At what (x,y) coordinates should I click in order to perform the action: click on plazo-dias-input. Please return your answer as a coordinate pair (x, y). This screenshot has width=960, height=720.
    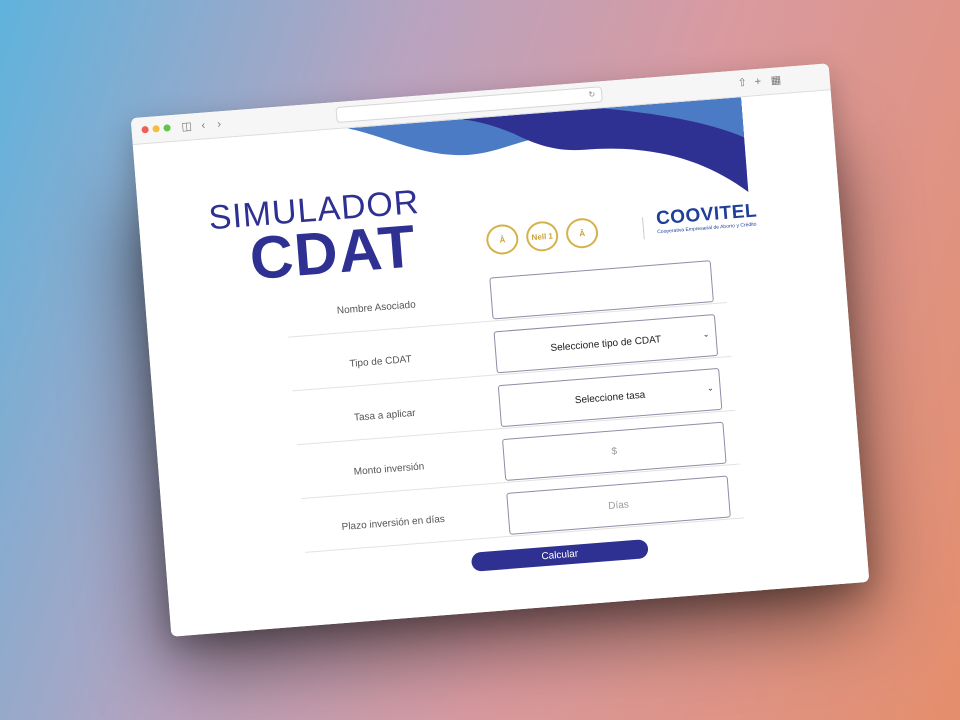
    Looking at the image, I should click on (618, 505).